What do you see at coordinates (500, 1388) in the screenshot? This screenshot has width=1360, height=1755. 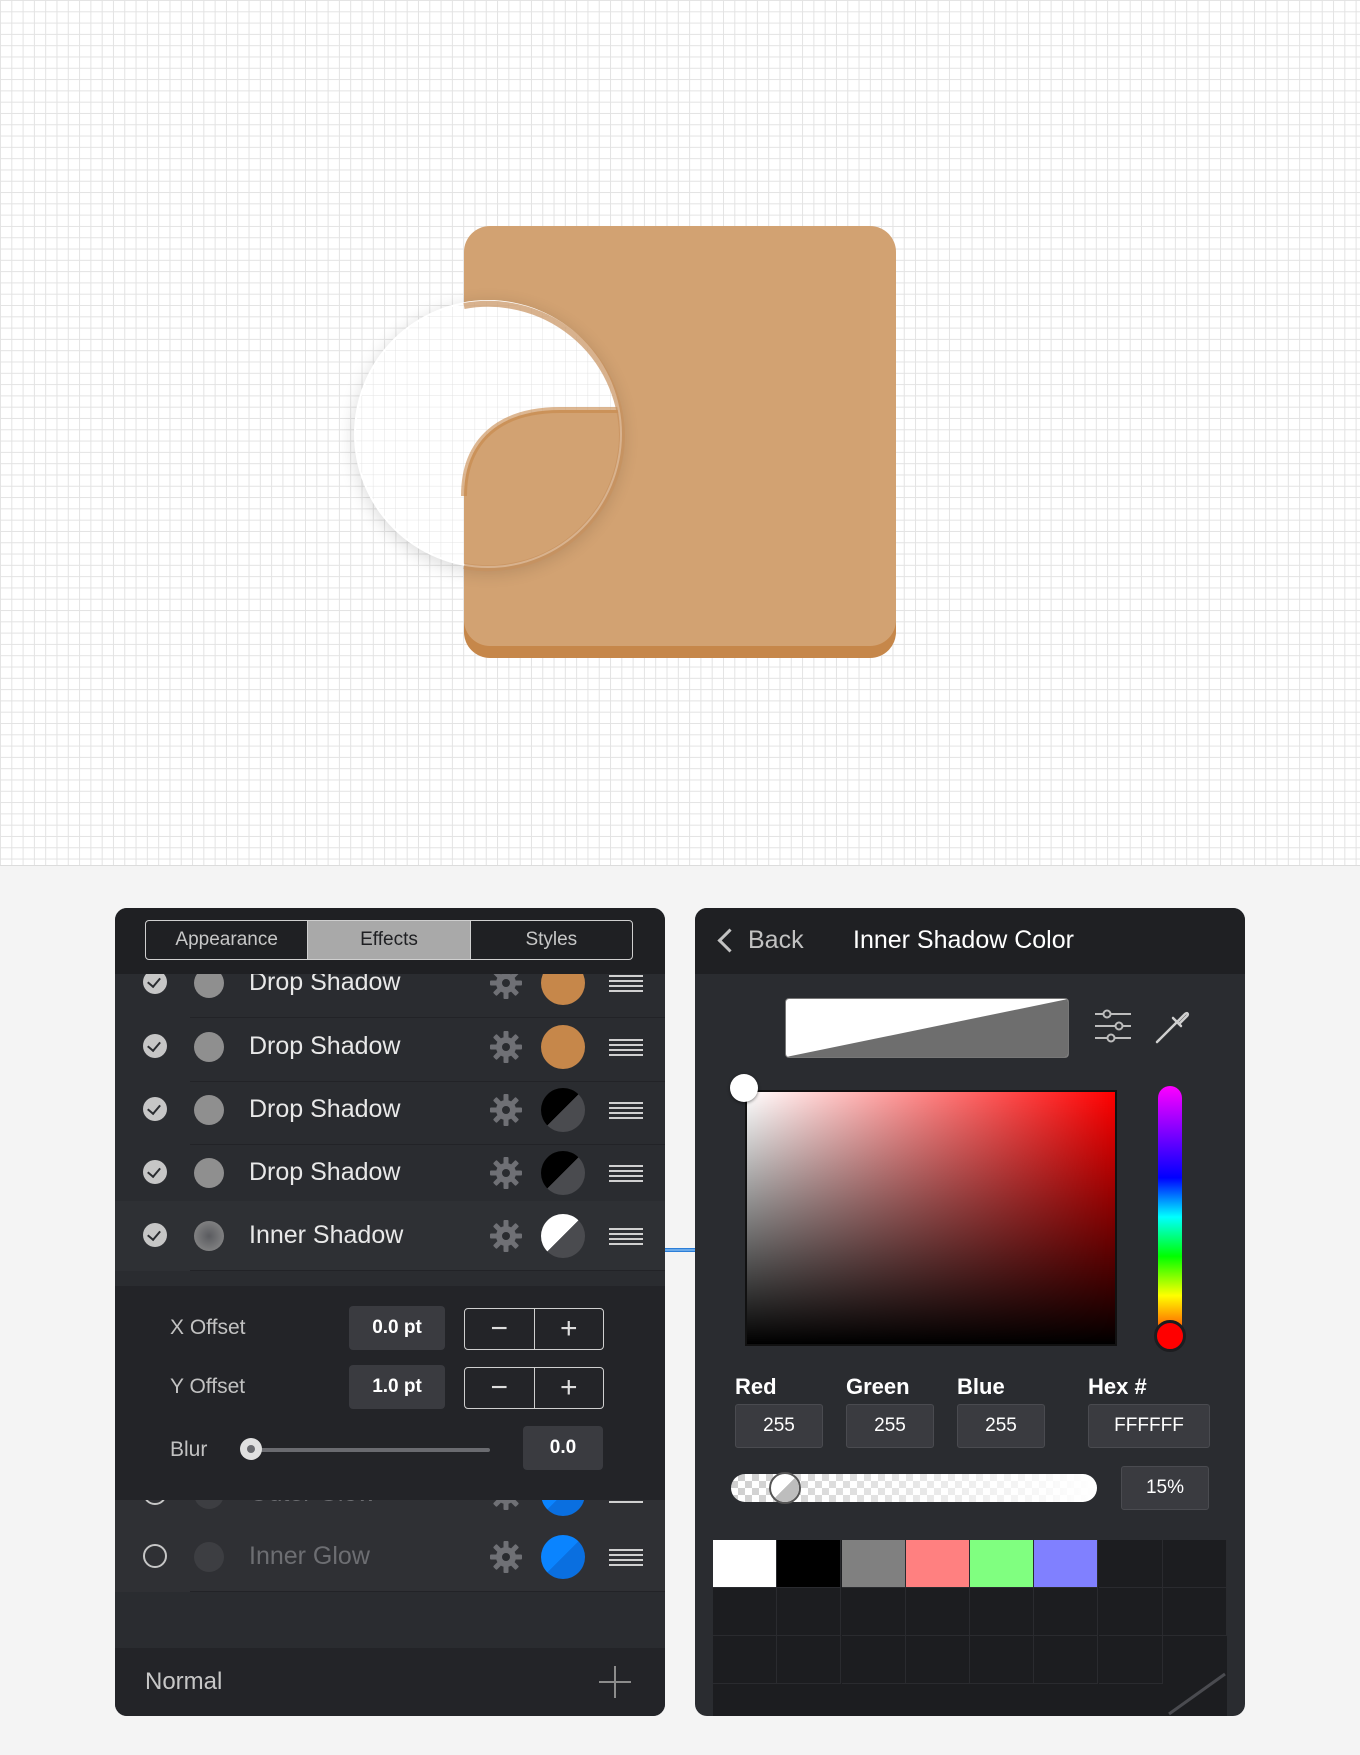 I see `y-offset-minus-button: −` at bounding box center [500, 1388].